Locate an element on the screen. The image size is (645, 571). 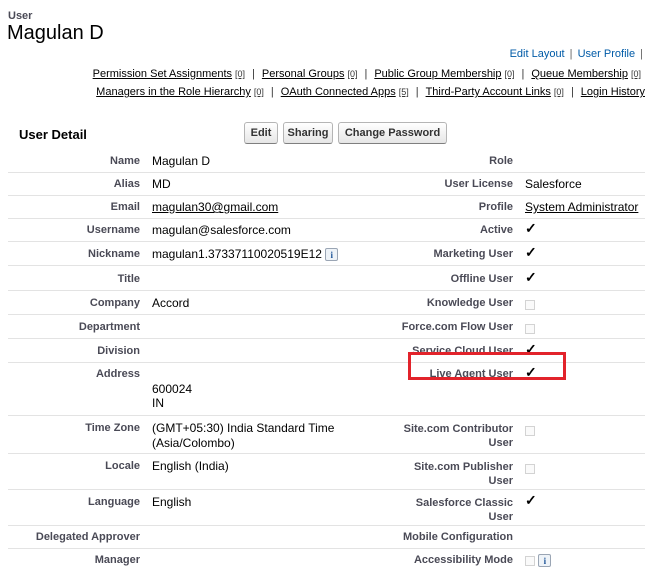
detail-row: Manager Accessibility Mode i is located at coordinates (326, 560).